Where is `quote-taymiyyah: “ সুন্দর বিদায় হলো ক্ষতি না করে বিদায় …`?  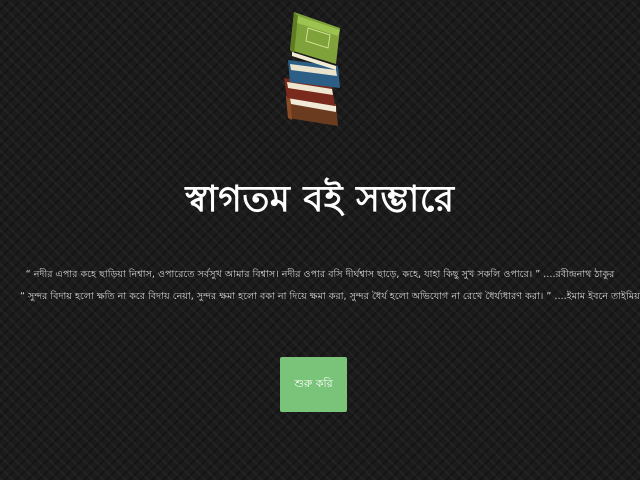 quote-taymiyyah: “ সুন্দর বিদায় হলো ক্ষতি না করে বিদায় … is located at coordinates (330, 296).